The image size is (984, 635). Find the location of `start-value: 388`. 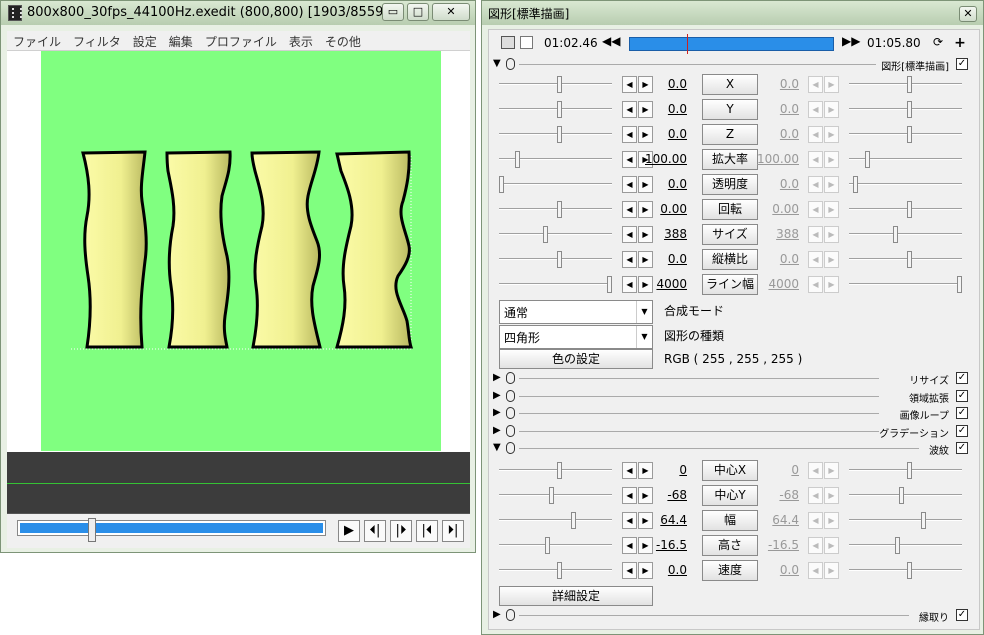

start-value: 388 is located at coordinates (665, 234).